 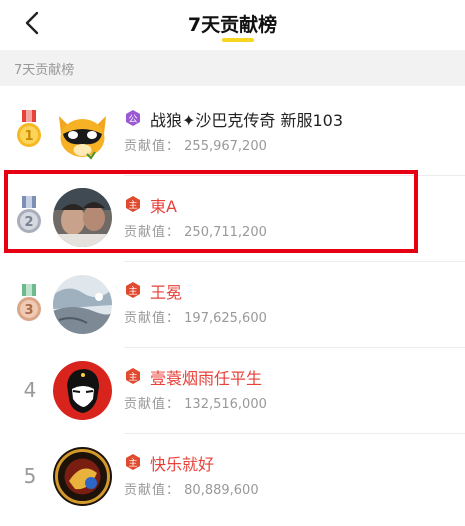 I want to click on emblem-avatar-icon, so click(x=82, y=476).